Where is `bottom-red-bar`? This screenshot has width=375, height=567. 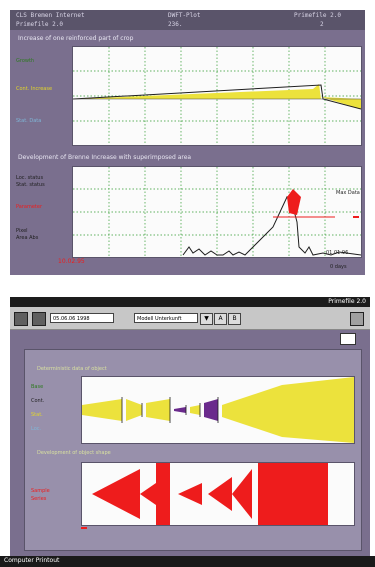 bottom-red-bar is located at coordinates (163, 494).